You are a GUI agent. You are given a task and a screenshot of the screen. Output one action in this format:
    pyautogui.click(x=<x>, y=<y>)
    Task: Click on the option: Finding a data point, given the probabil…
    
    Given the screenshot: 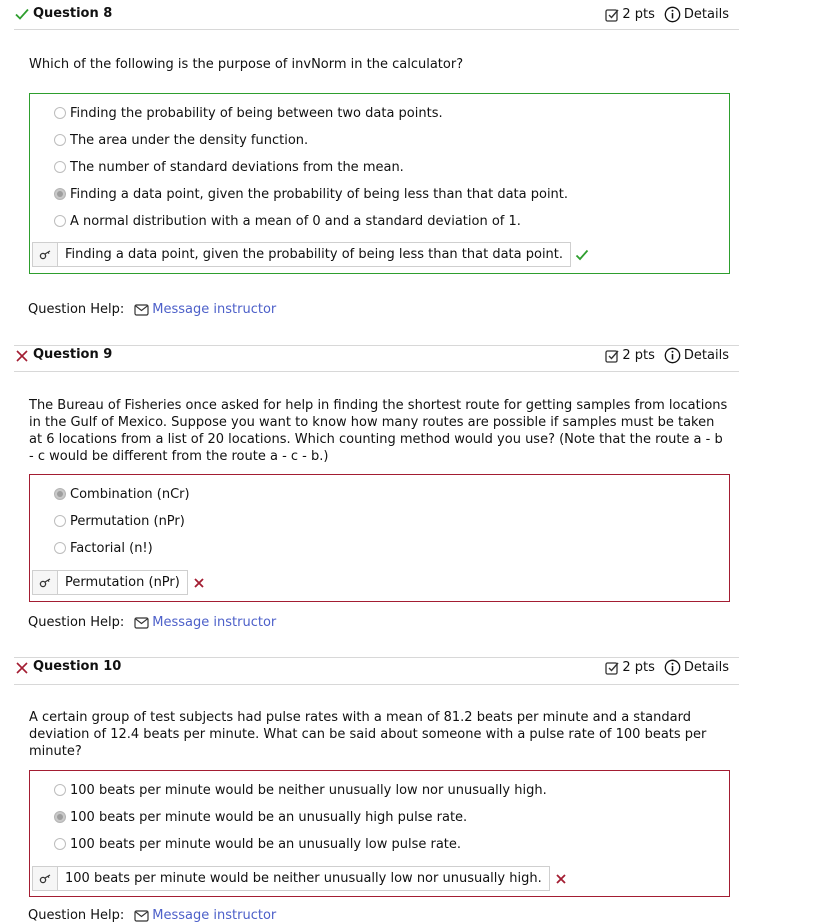 What is the action you would take?
    pyautogui.click(x=311, y=194)
    